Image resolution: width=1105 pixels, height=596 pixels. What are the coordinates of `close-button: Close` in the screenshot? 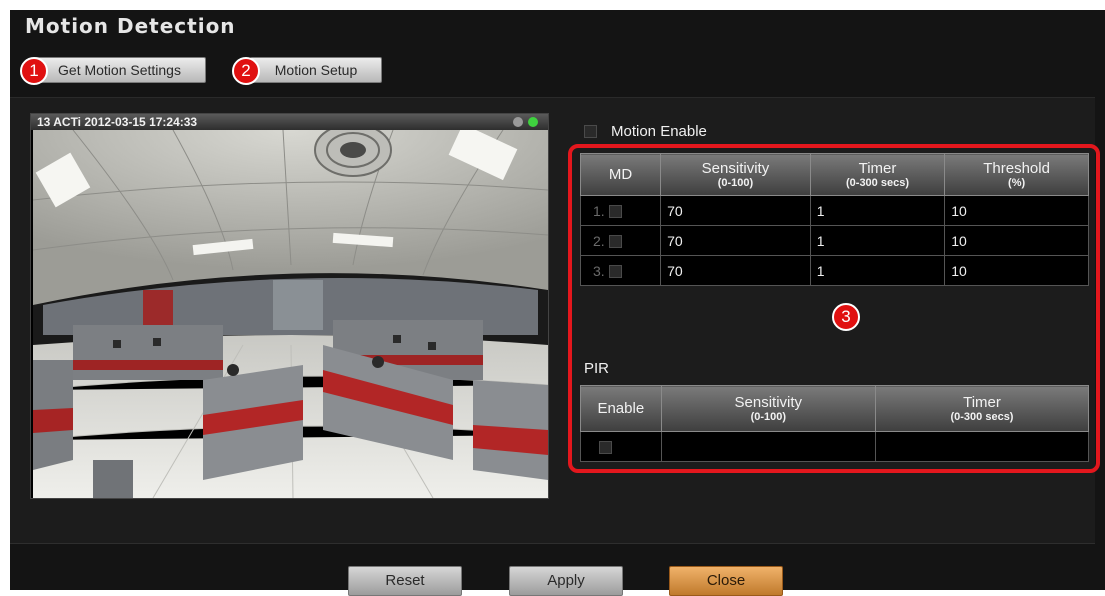 It's located at (726, 581).